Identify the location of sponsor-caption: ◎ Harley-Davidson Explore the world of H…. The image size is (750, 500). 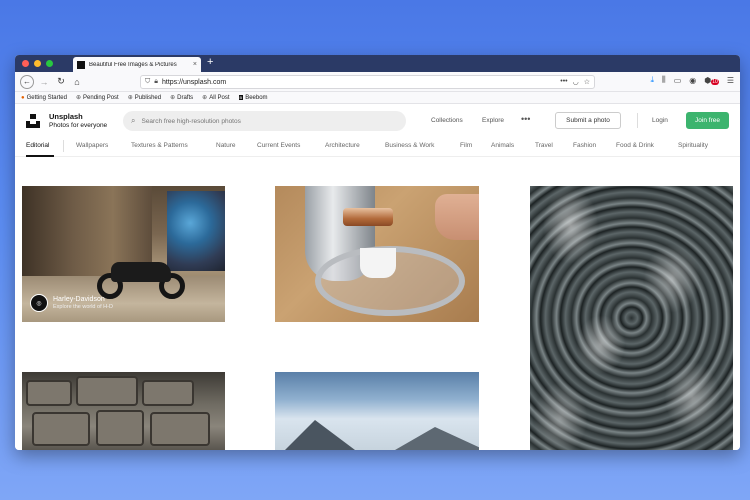
(71, 303).